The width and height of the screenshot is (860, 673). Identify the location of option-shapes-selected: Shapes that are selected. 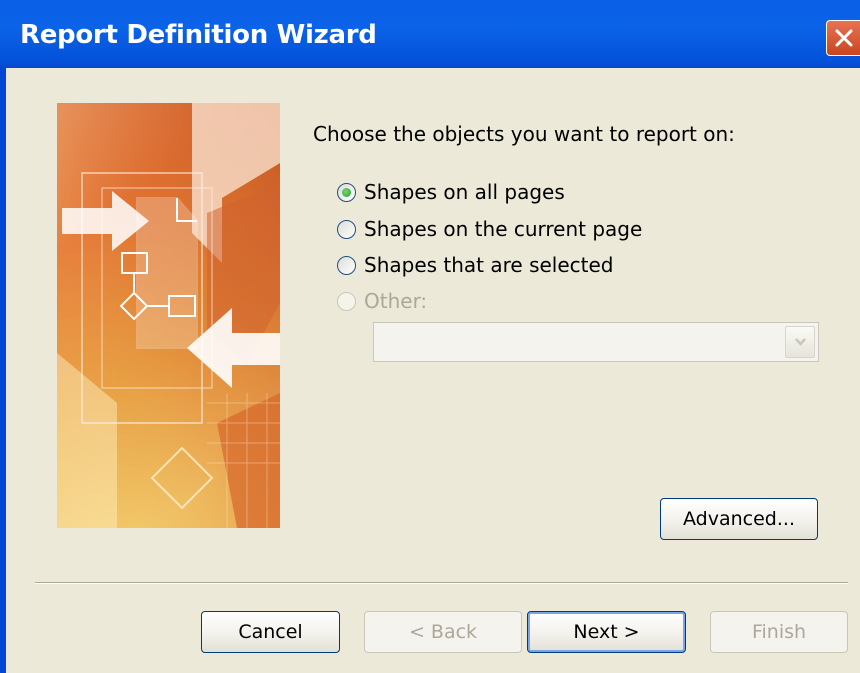
(475, 265).